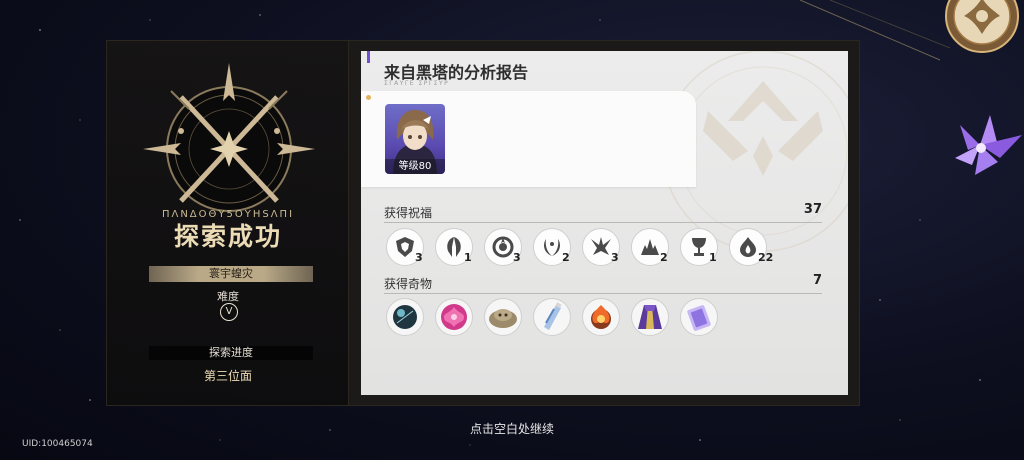 The height and width of the screenshot is (460, 1024). Describe the element at coordinates (408, 213) in the screenshot. I see `blessings-title: 获得祝福` at that location.